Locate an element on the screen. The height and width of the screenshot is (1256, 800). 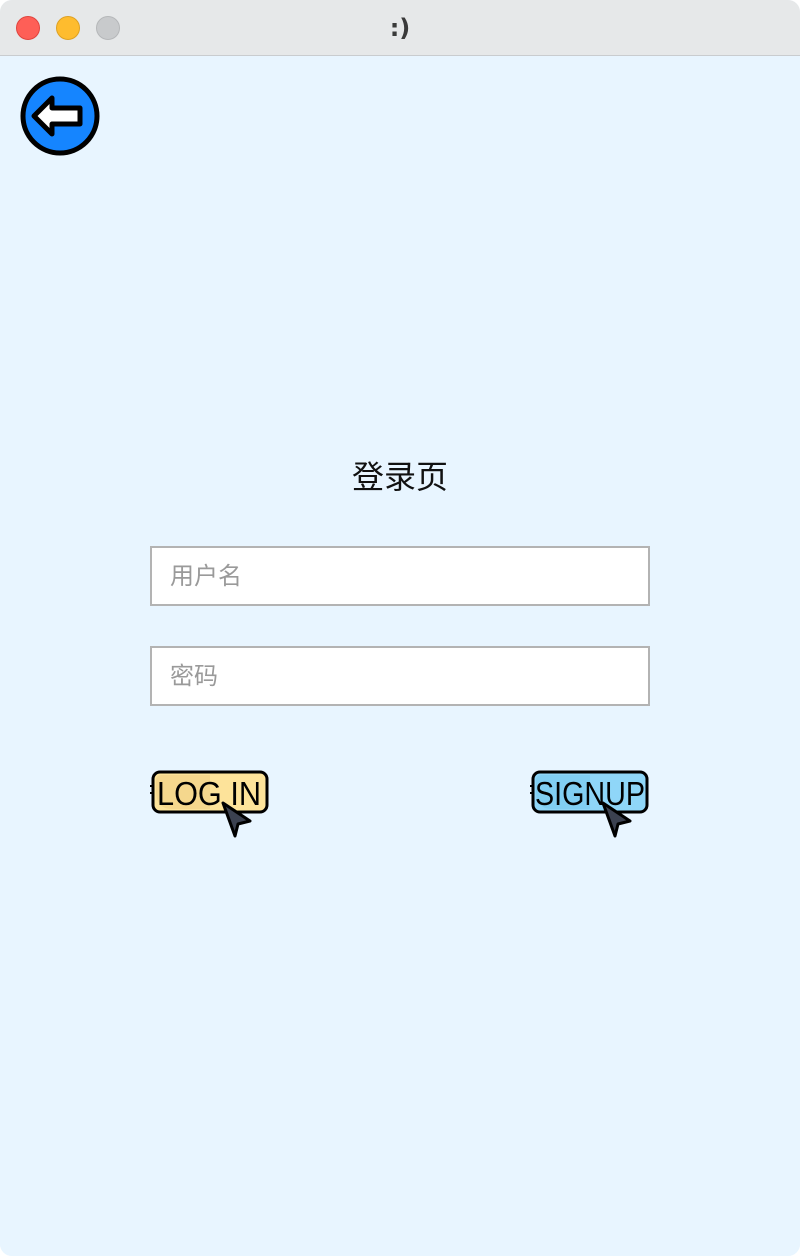
password-input is located at coordinates (400, 676).